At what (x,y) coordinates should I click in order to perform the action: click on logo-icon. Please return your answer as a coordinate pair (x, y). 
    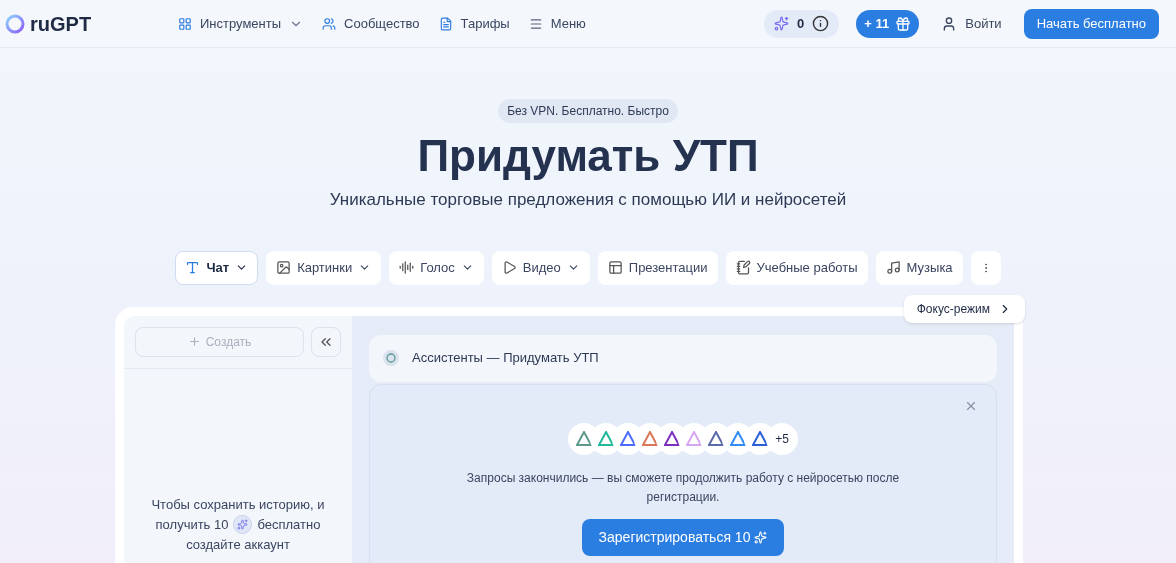
    Looking at the image, I should click on (15, 23).